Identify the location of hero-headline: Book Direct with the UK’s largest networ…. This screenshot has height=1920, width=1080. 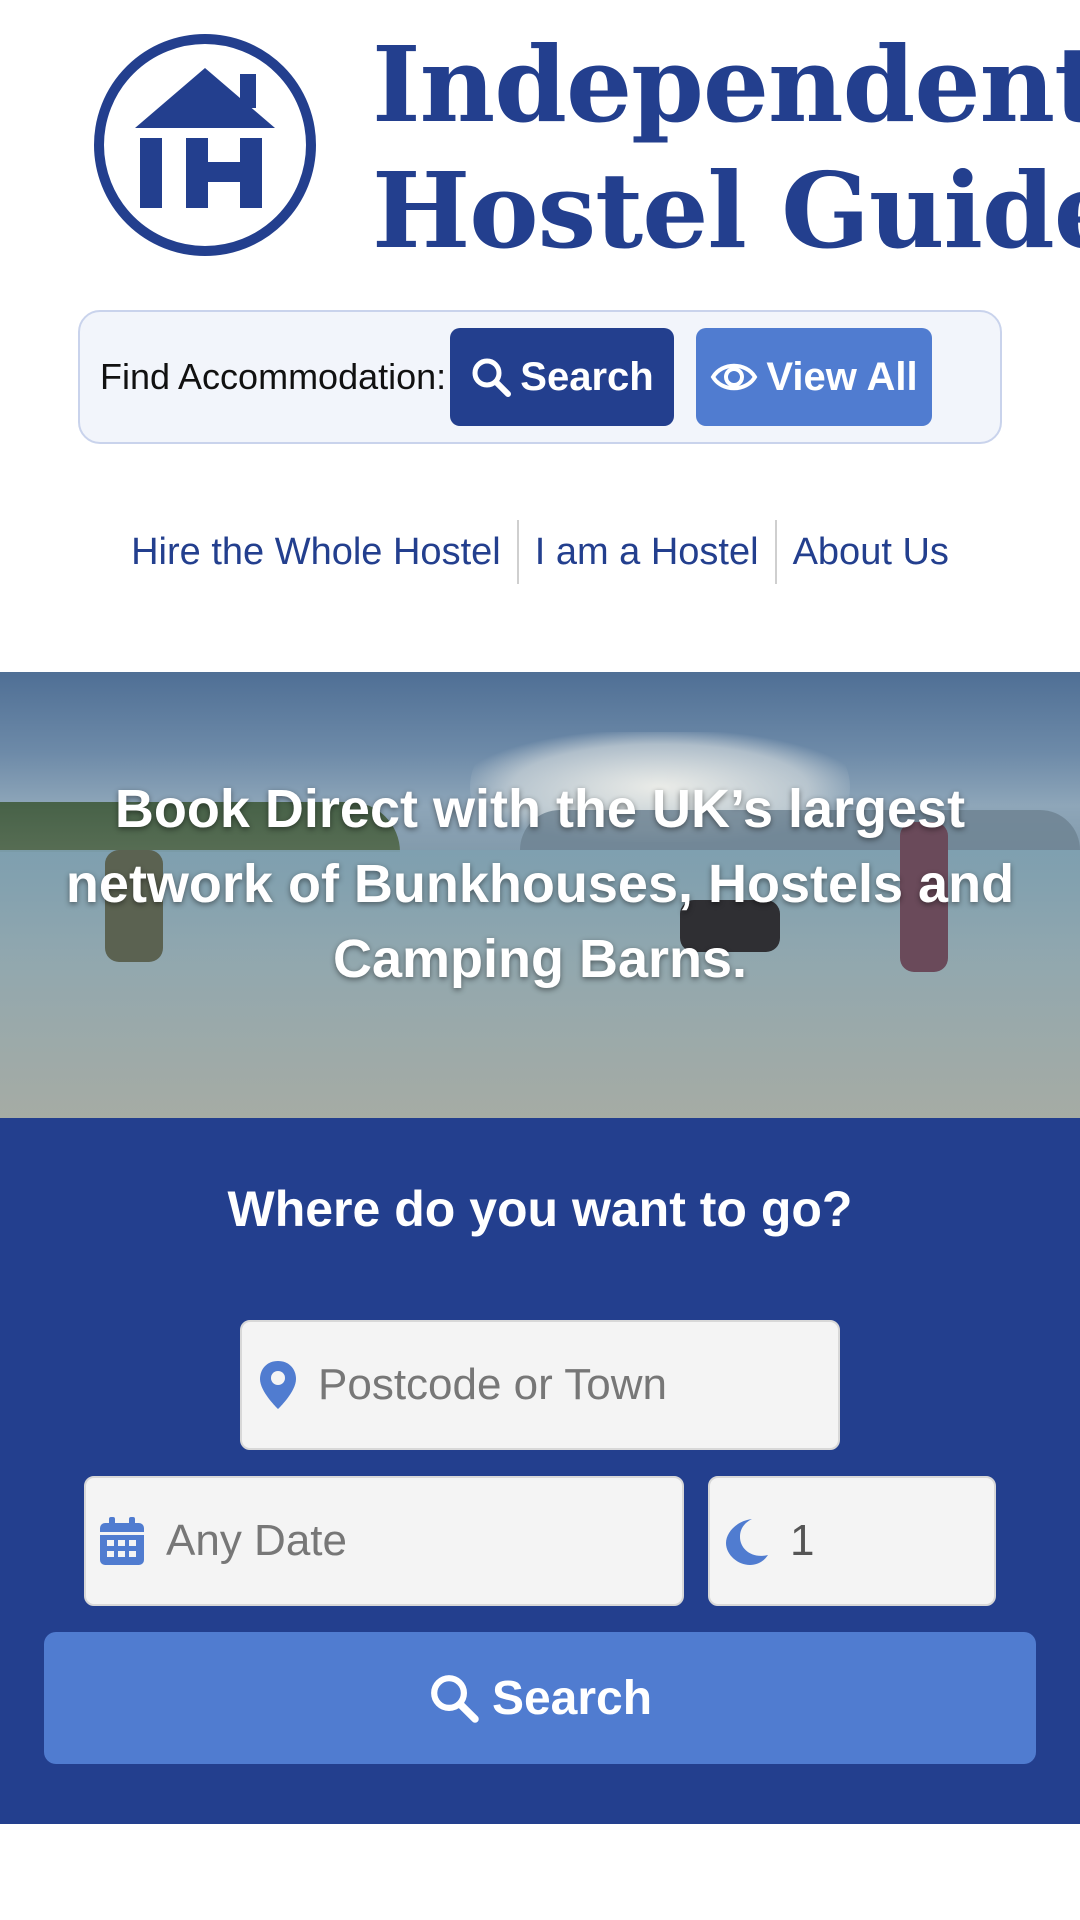
(540, 884).